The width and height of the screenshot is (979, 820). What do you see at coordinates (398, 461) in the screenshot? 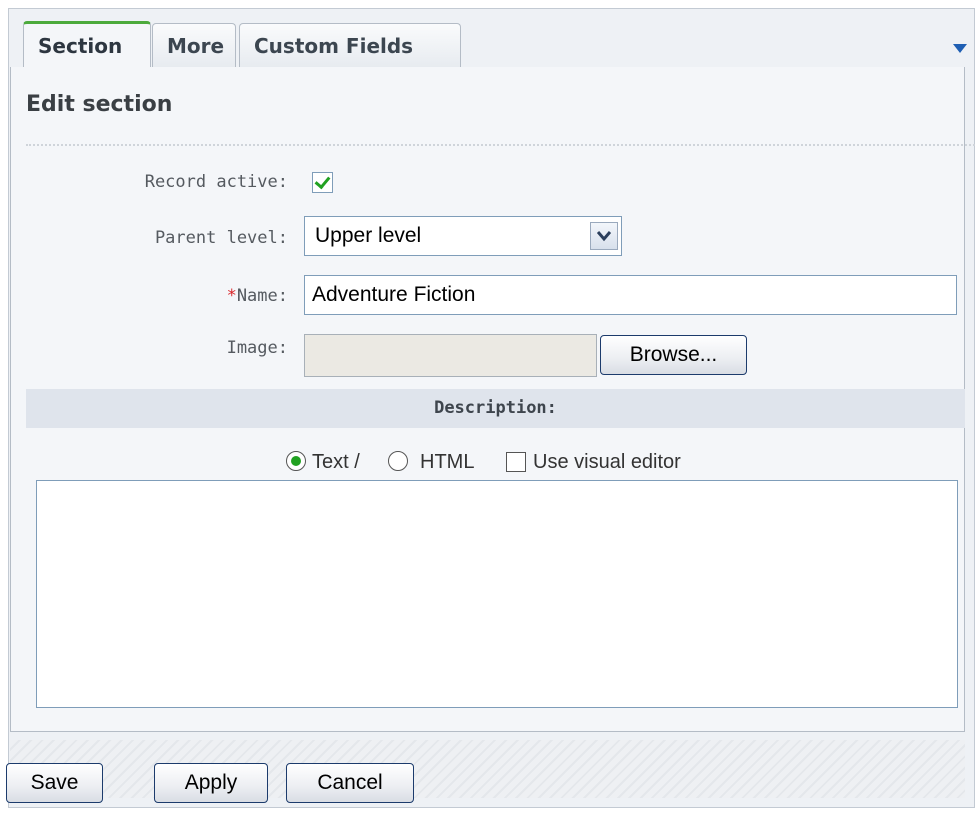
I see `html-radio` at bounding box center [398, 461].